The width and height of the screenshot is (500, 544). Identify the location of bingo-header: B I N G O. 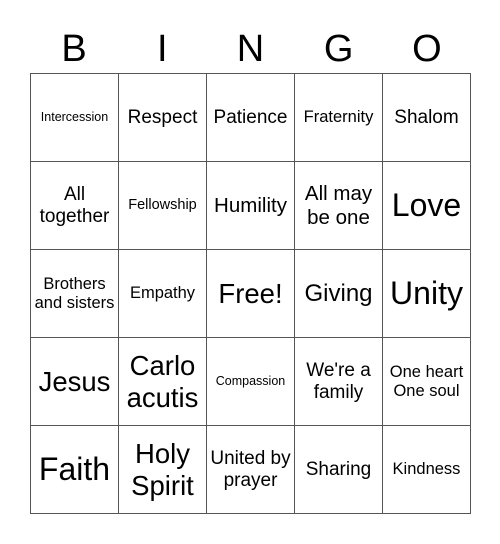
(250, 49).